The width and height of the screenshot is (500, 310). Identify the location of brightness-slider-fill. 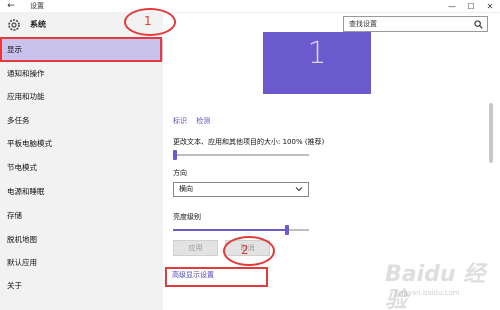
(229, 230).